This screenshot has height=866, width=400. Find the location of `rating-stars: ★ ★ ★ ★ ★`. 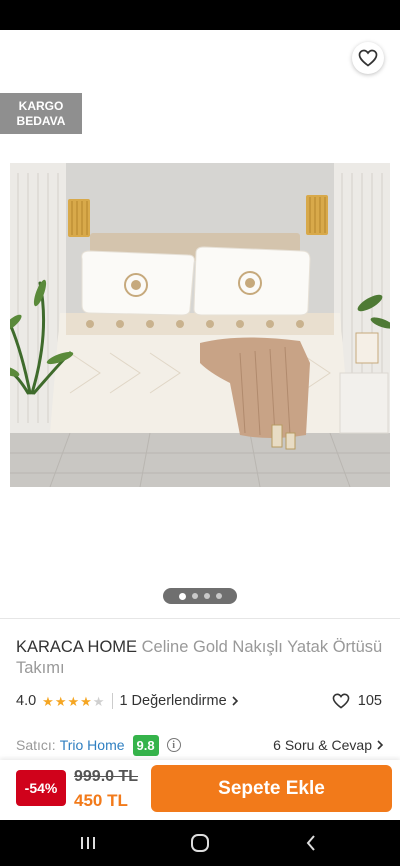

rating-stars: ★ ★ ★ ★ ★ is located at coordinates (73, 701).